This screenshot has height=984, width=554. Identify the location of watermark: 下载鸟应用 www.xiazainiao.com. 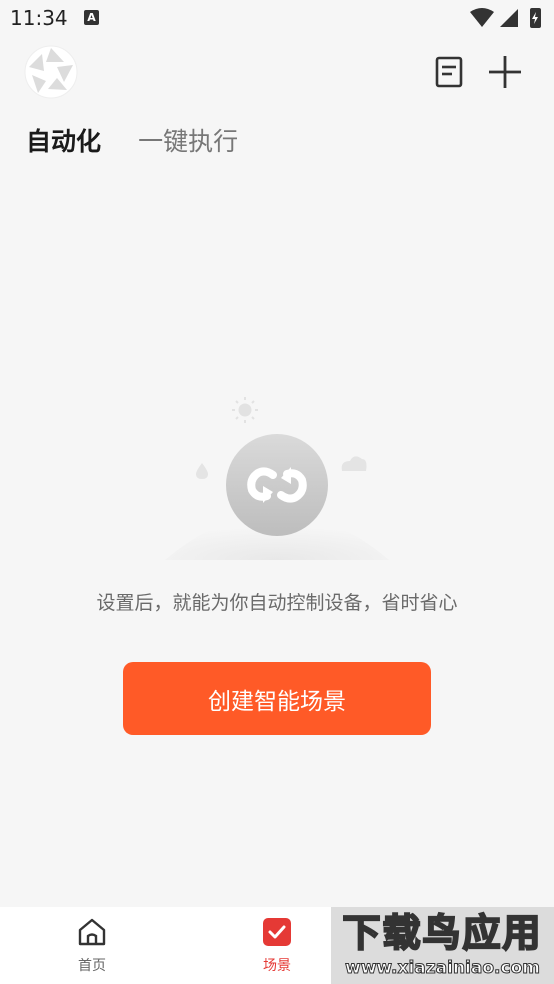
(442, 945).